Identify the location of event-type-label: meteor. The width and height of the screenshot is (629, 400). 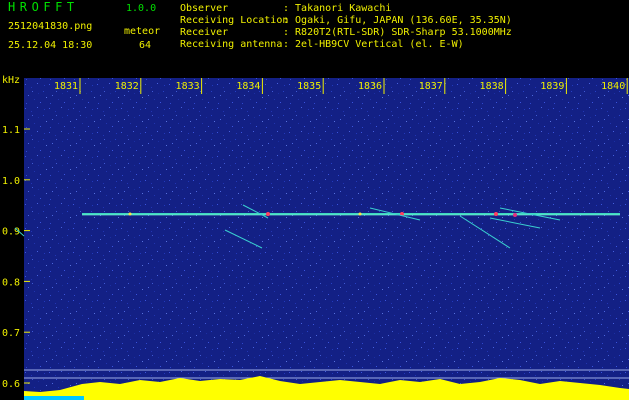
(142, 31).